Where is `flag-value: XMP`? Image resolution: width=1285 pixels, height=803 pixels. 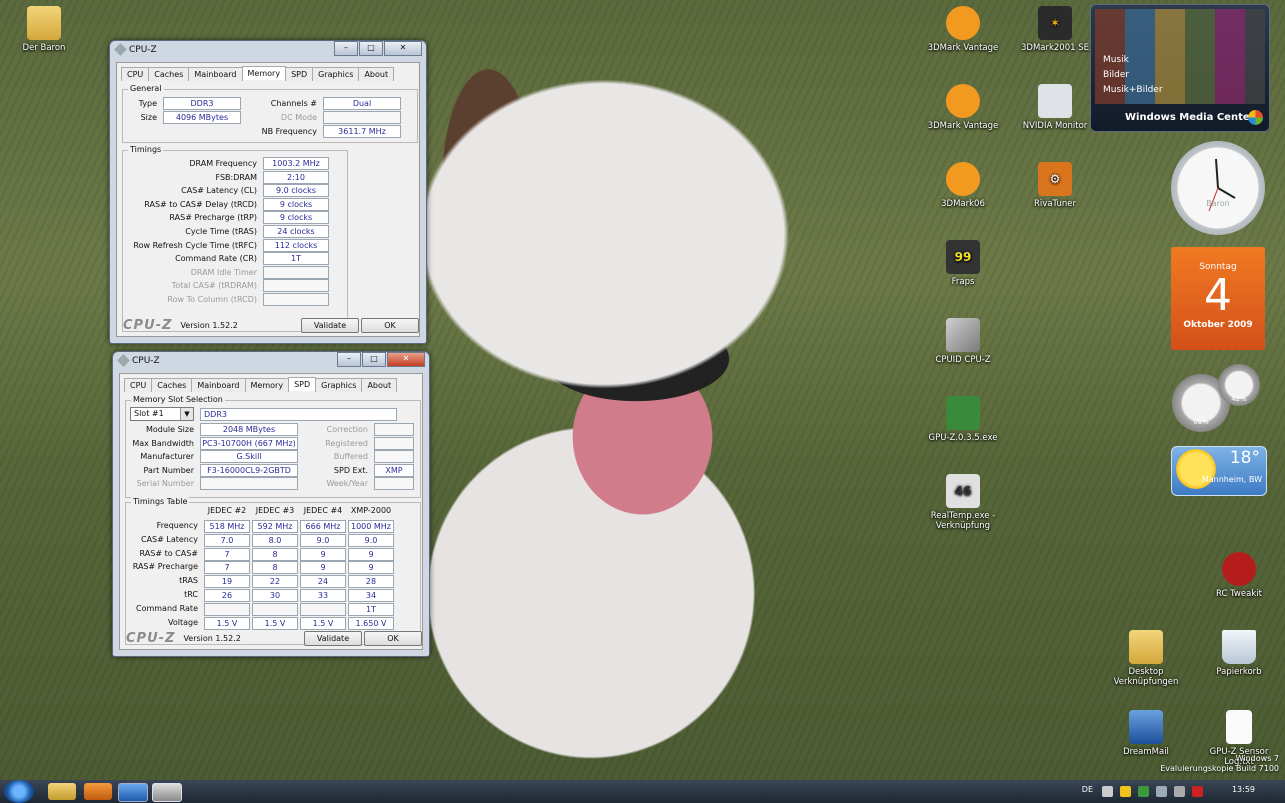
flag-value: XMP is located at coordinates (394, 470).